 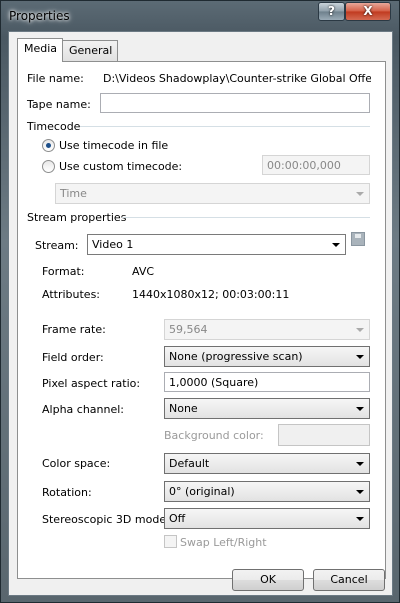 What do you see at coordinates (83, 409) in the screenshot?
I see `alpha-channel-label: Alpha channel:` at bounding box center [83, 409].